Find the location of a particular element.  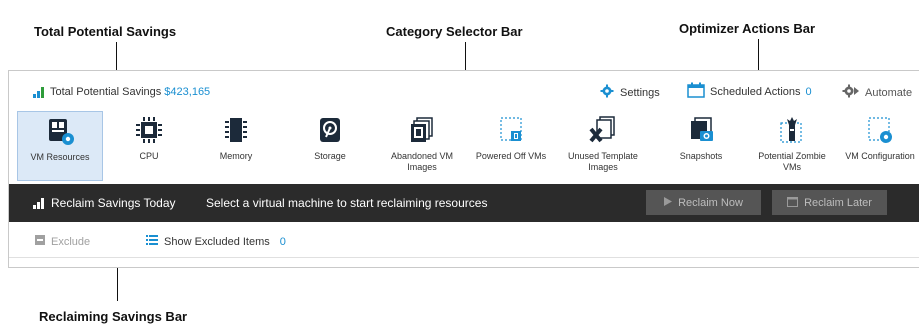

settings-label: Settings is located at coordinates (640, 92).